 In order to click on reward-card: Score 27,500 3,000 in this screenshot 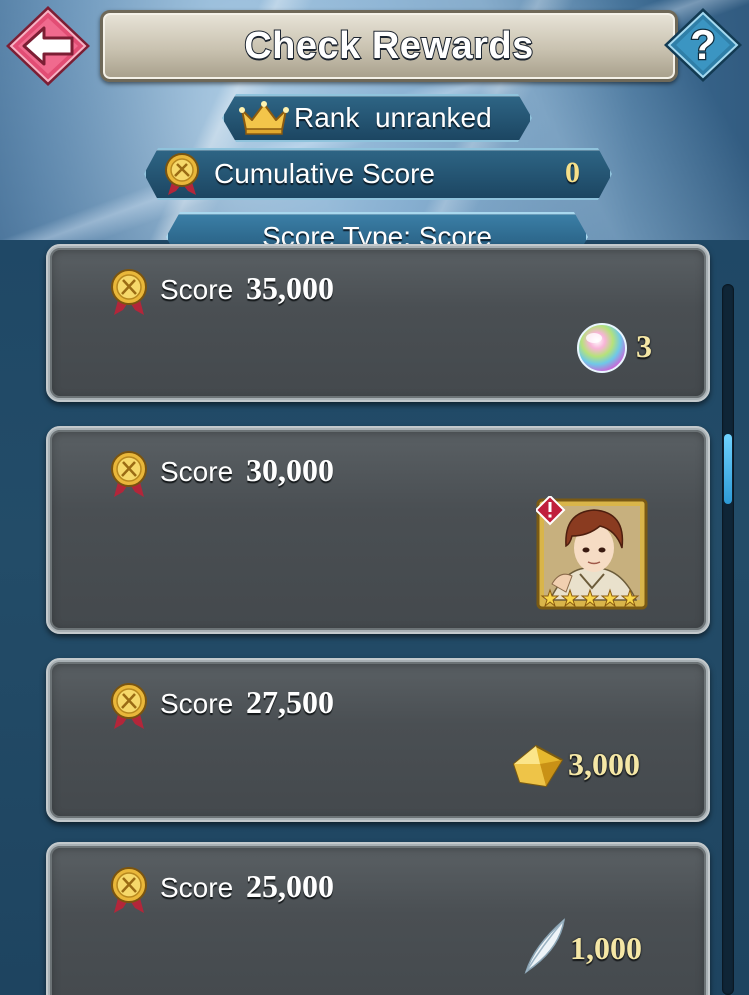, I will do `click(378, 740)`.